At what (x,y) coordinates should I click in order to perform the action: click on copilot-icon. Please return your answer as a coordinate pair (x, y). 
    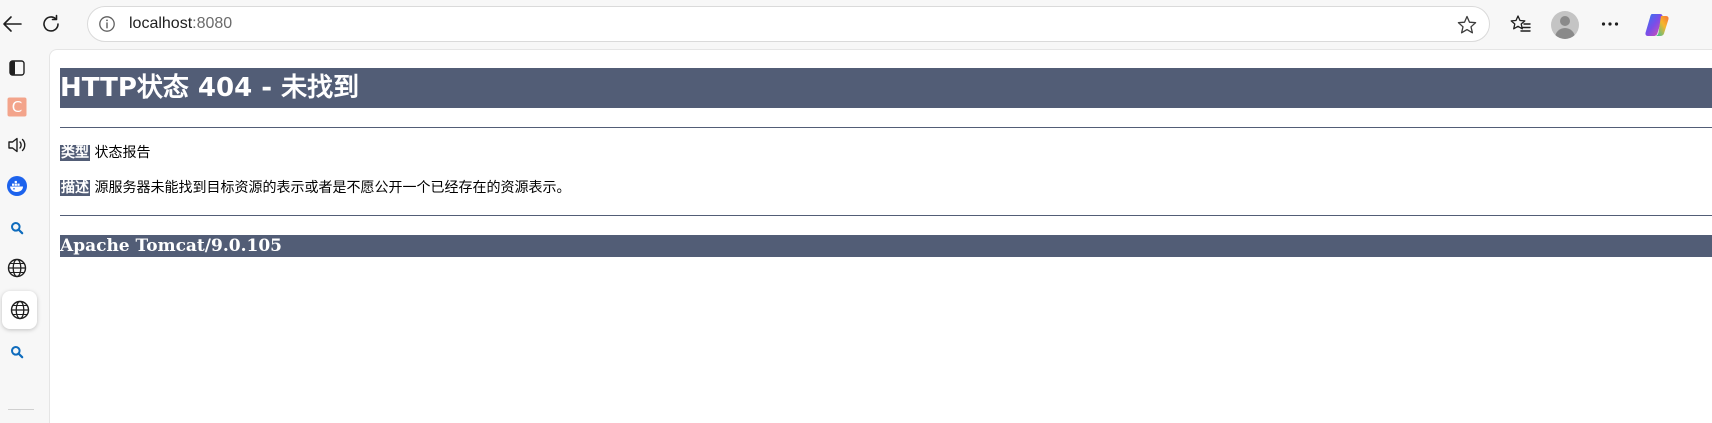
    Looking at the image, I should click on (1657, 25).